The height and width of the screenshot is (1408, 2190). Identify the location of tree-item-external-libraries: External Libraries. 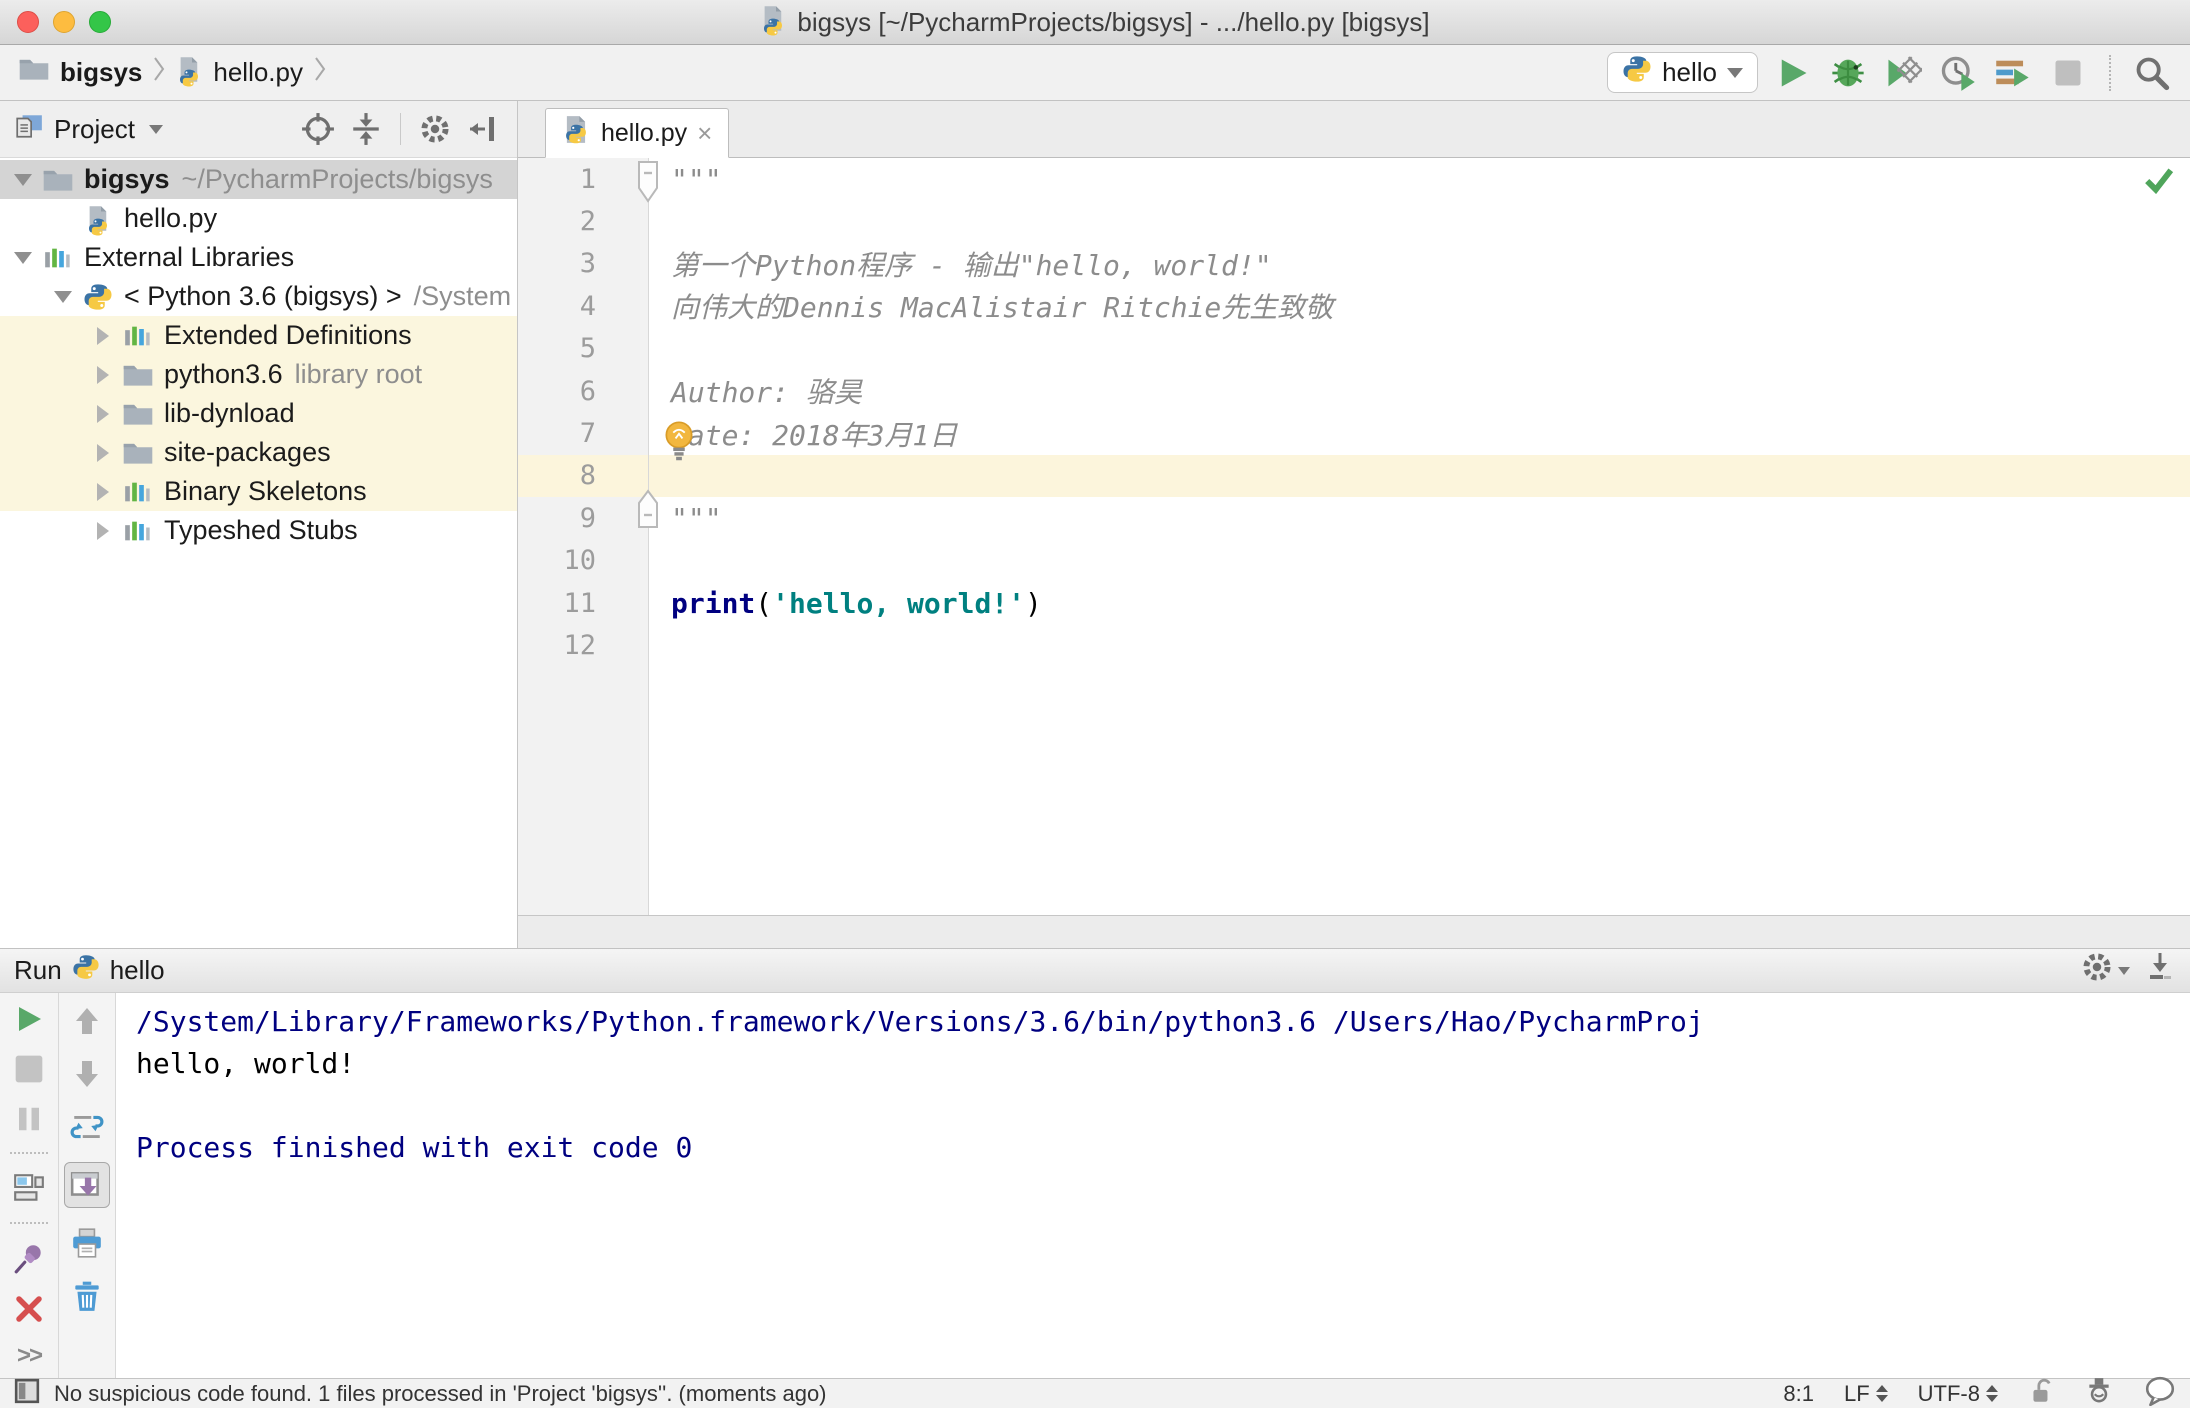
(258, 257).